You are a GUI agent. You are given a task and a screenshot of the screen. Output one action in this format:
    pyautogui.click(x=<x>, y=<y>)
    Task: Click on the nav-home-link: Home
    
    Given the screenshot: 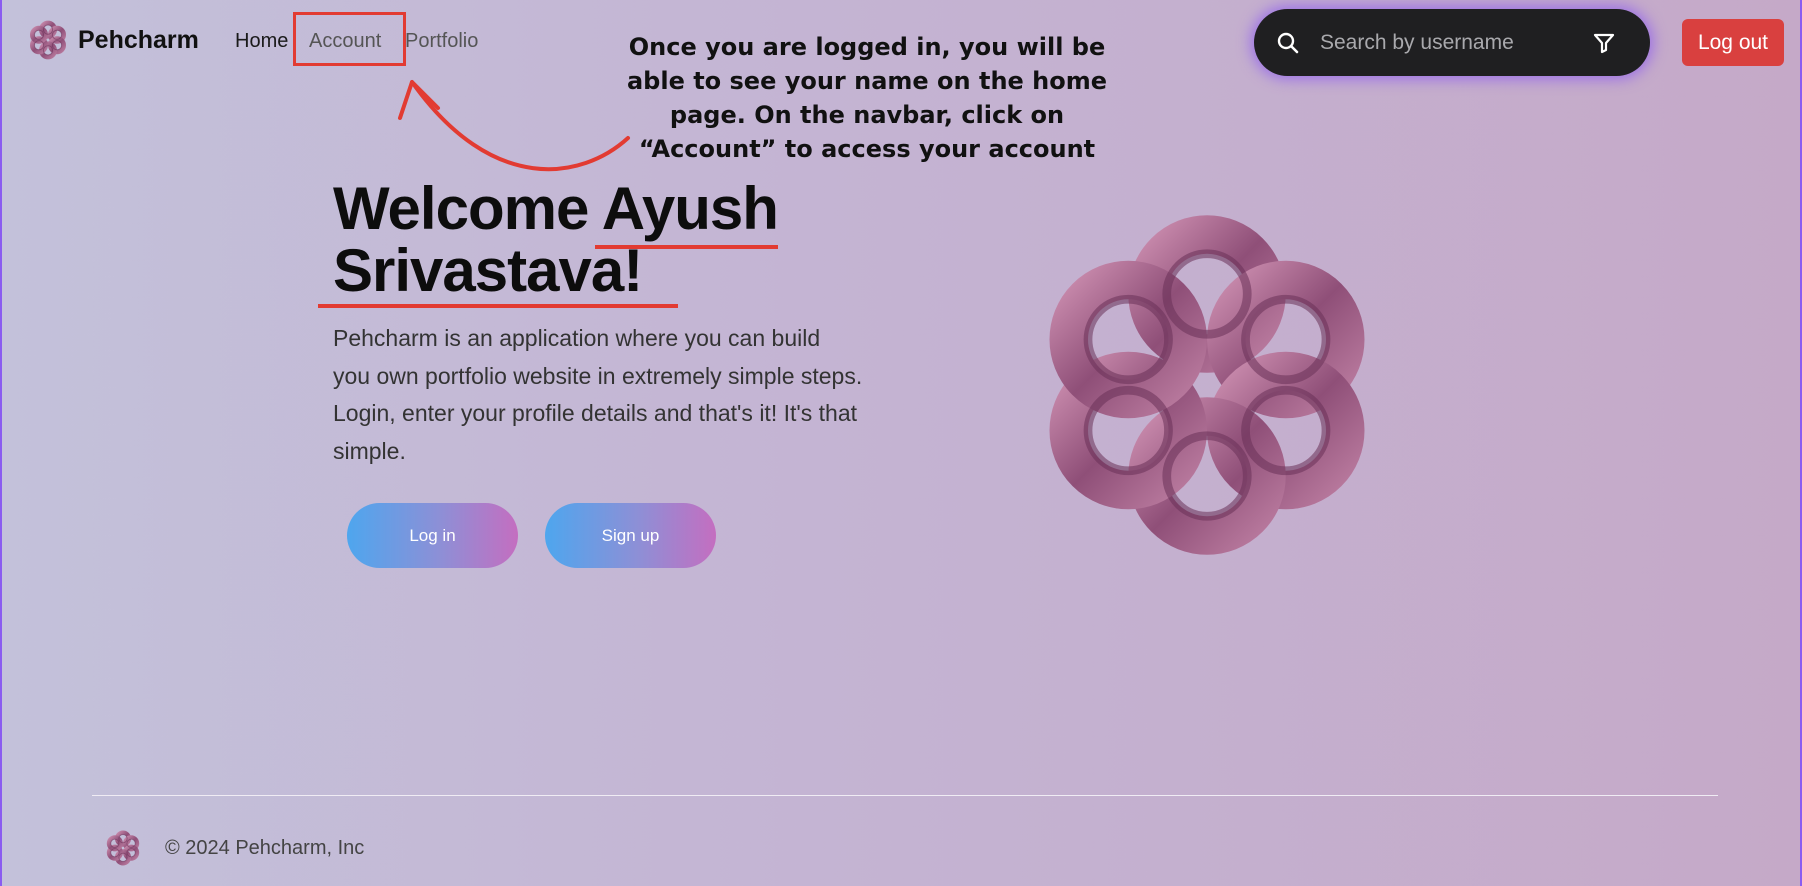 What is the action you would take?
    pyautogui.click(x=261, y=41)
    